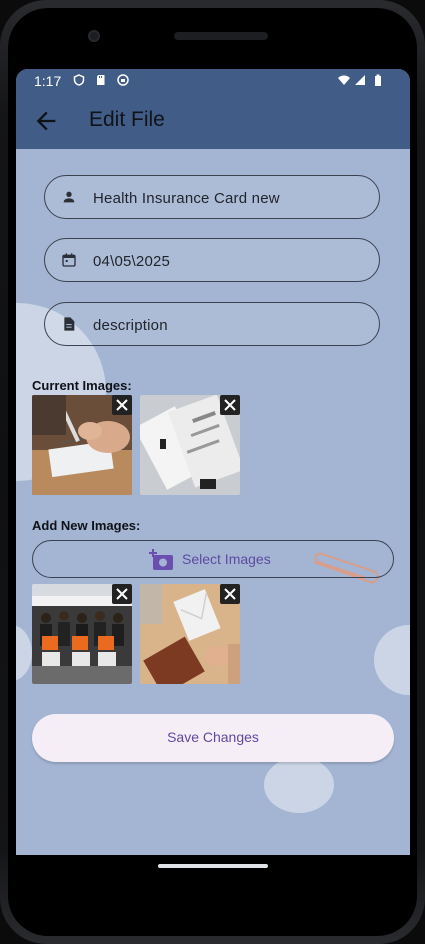  Describe the element at coordinates (213, 81) in the screenshot. I see `status-bar: 1:17` at that location.